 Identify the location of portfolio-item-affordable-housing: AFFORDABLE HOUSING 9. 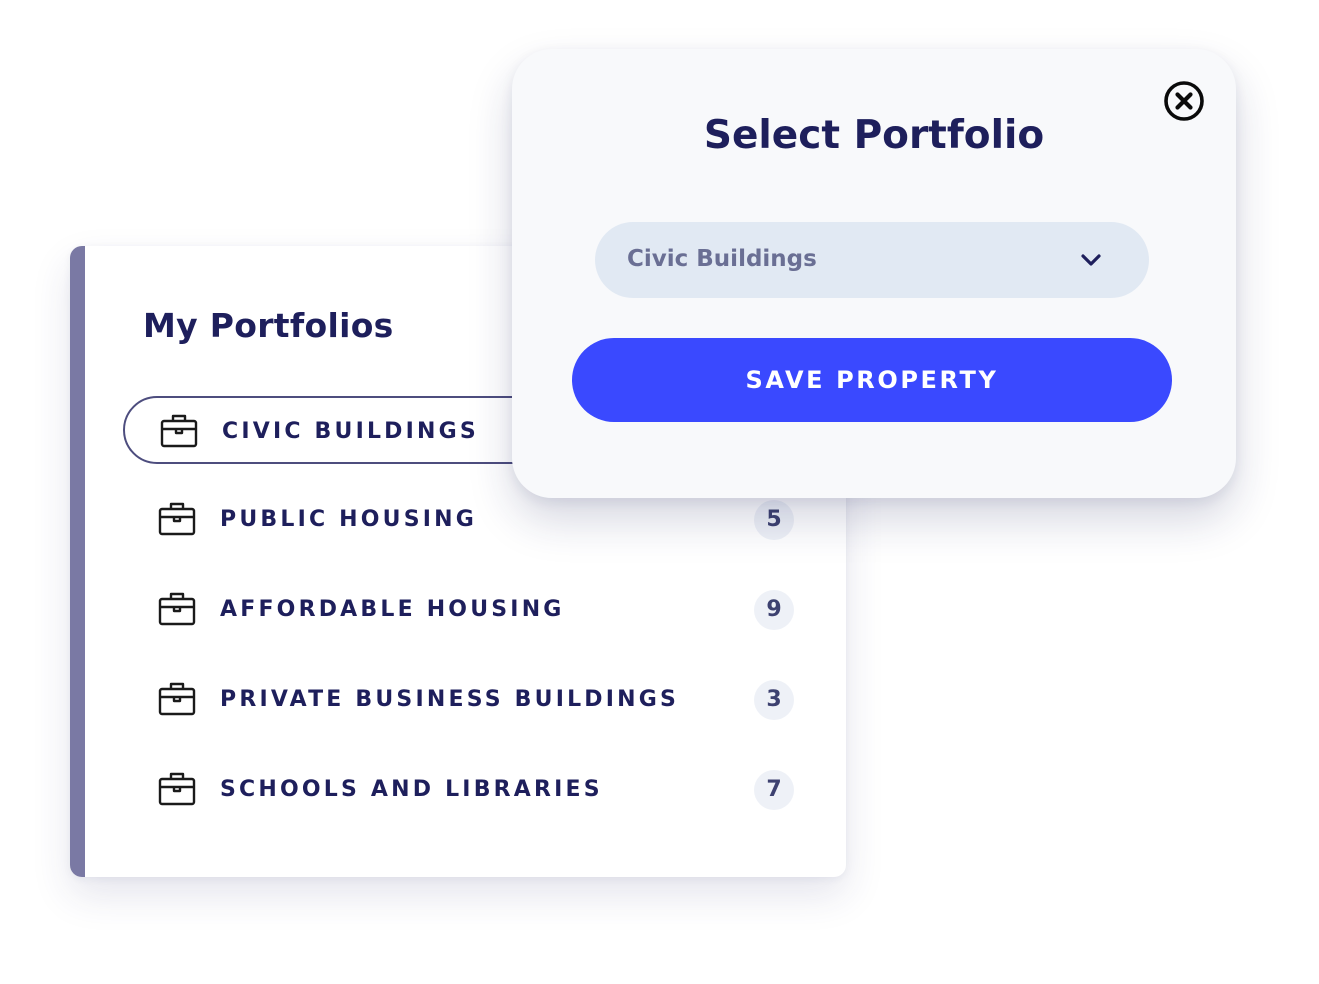
(463, 610).